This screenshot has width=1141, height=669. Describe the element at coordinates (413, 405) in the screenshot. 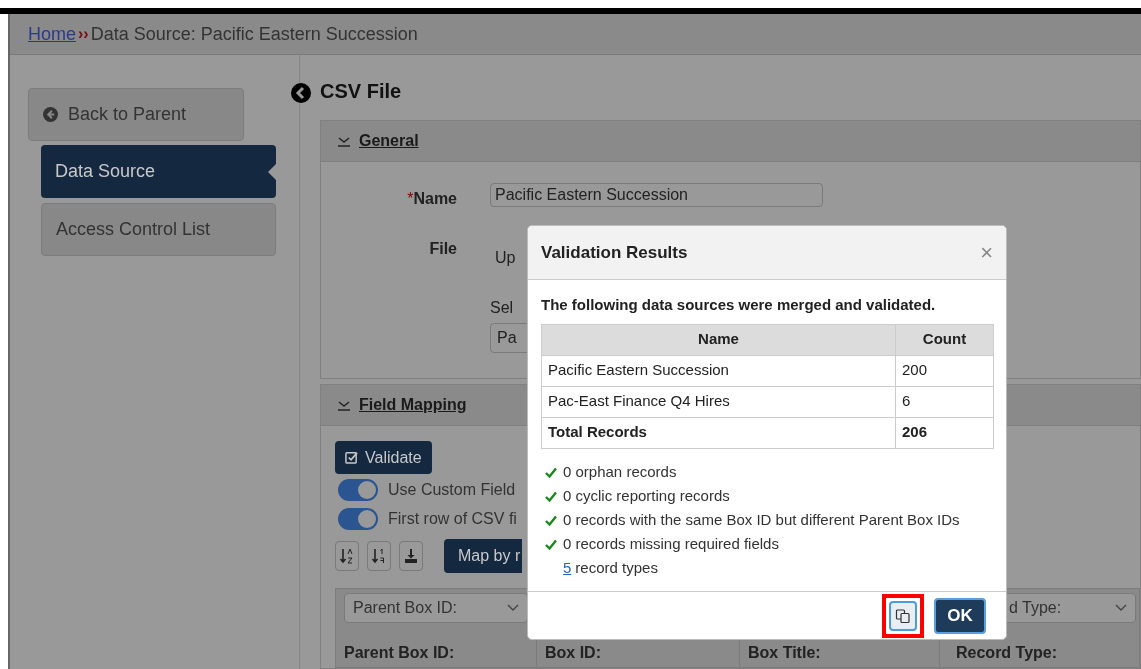

I see `panel-title-link: Field Mapping` at that location.